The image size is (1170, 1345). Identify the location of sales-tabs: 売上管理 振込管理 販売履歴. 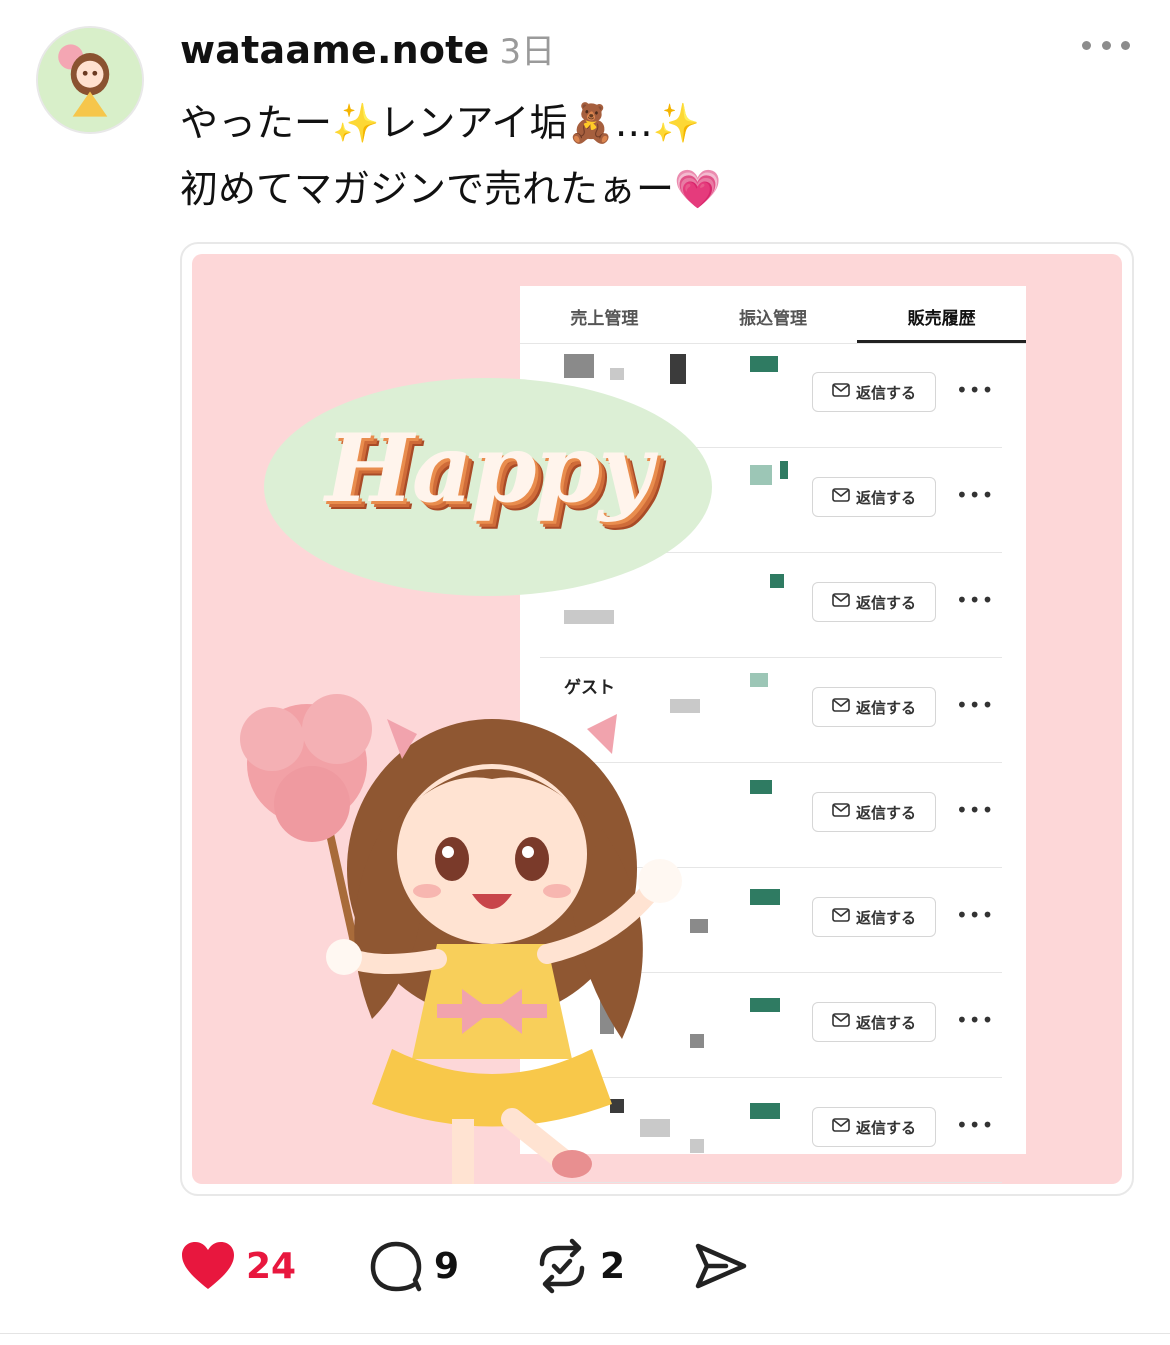
(773, 315).